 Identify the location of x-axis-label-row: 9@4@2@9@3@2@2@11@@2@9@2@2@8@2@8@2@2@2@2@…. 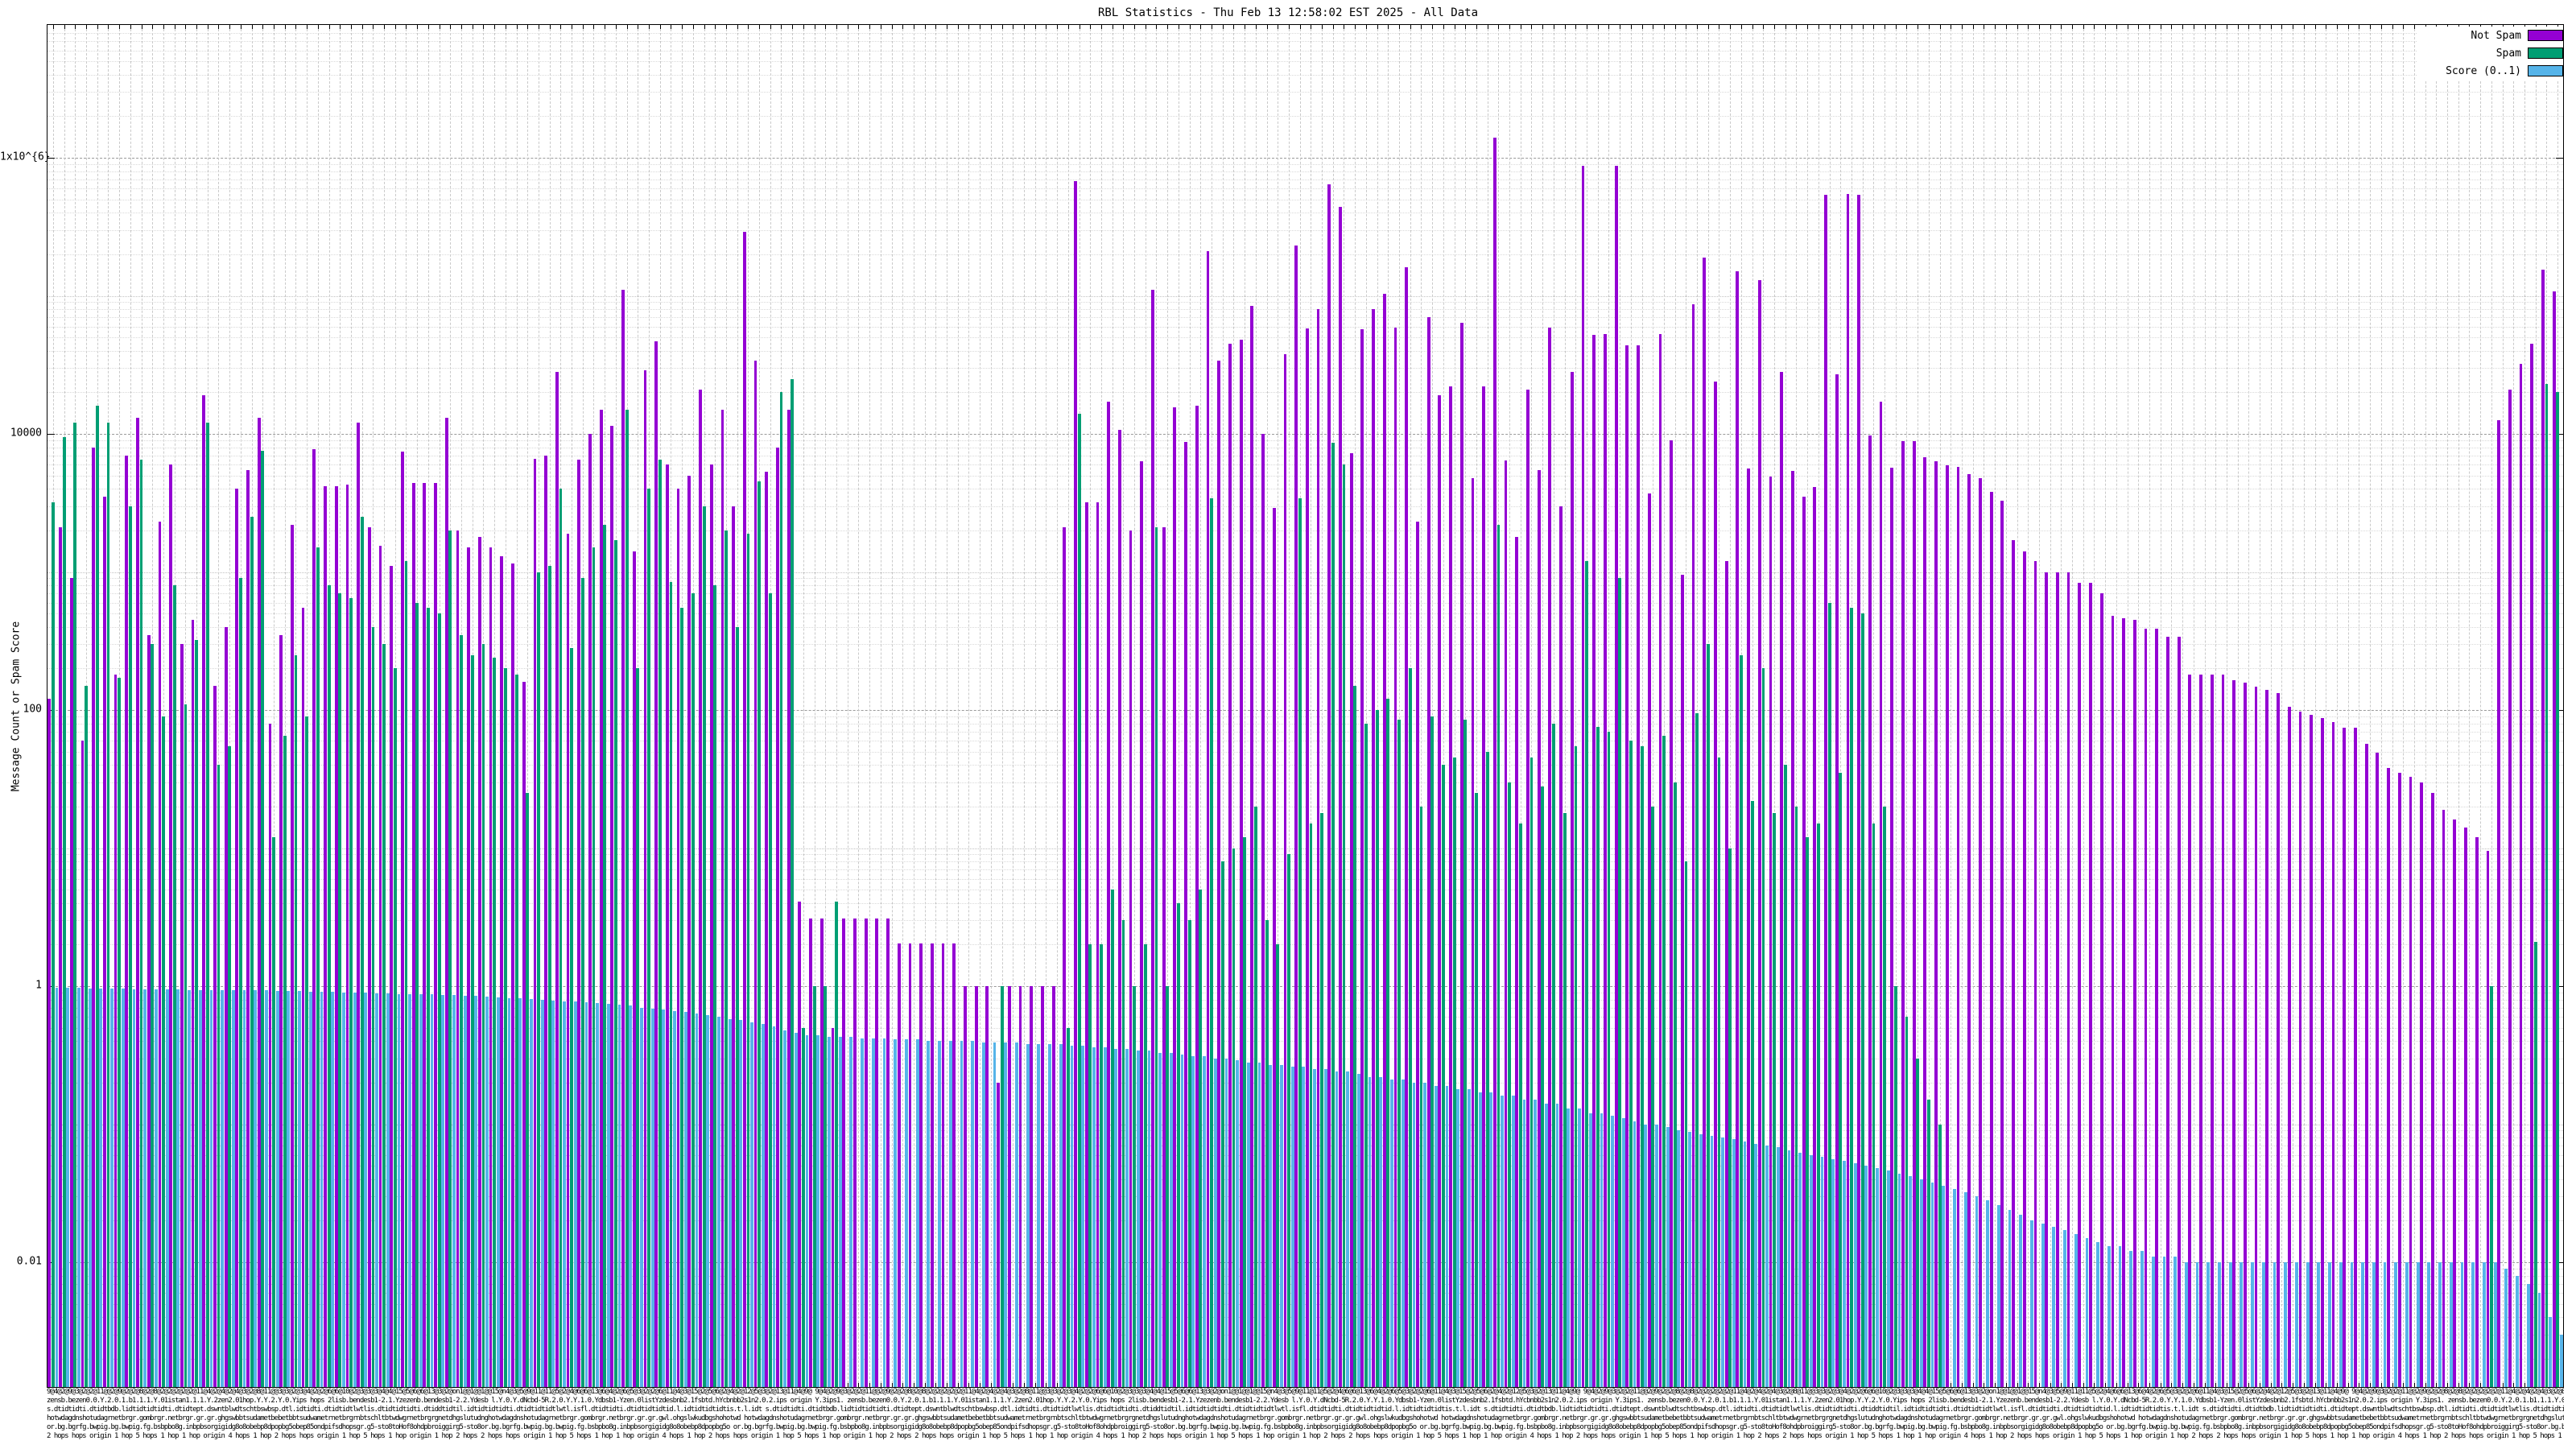
(1305, 1392).